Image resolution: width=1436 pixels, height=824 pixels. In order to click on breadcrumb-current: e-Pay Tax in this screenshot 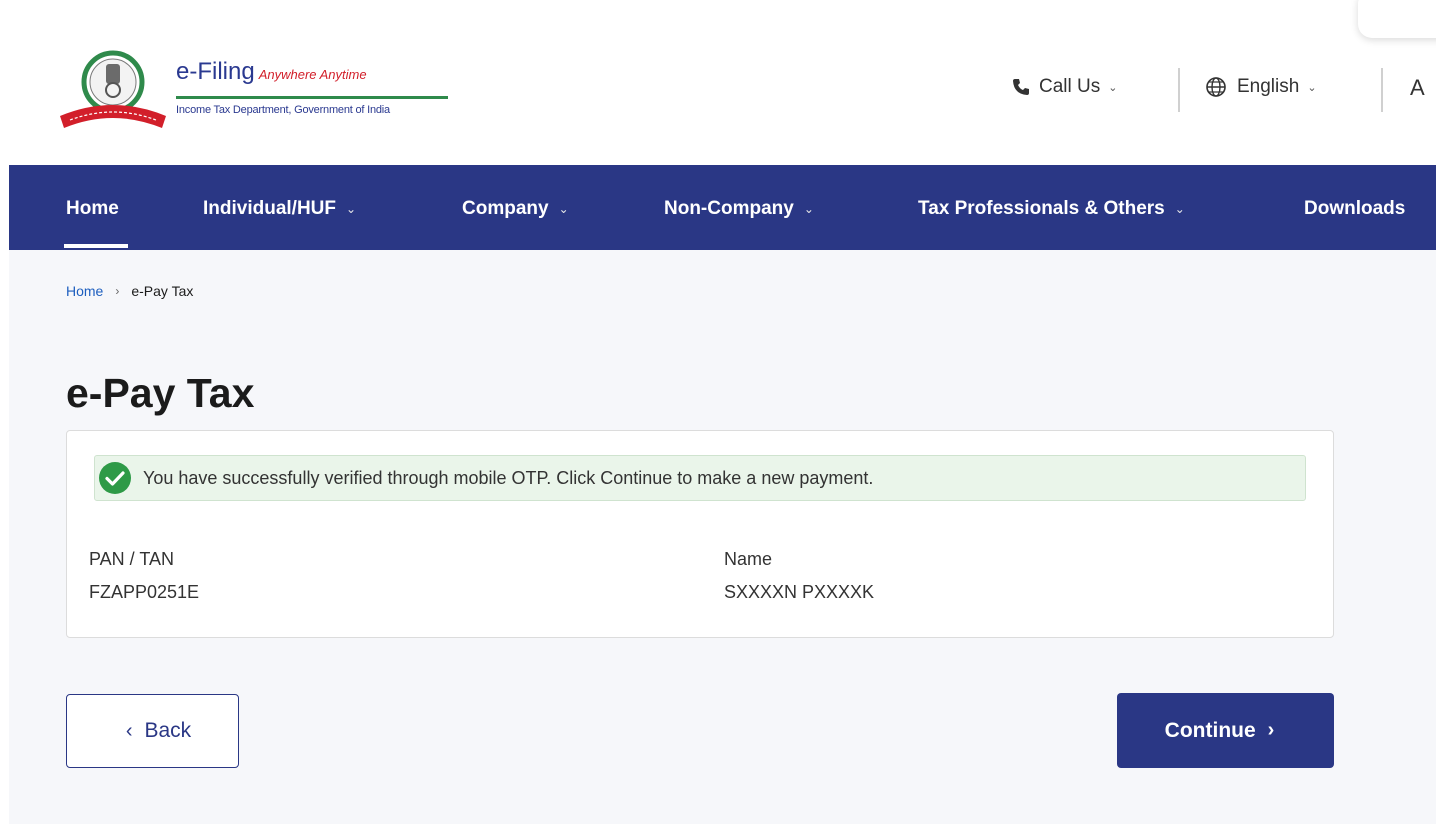, I will do `click(162, 291)`.